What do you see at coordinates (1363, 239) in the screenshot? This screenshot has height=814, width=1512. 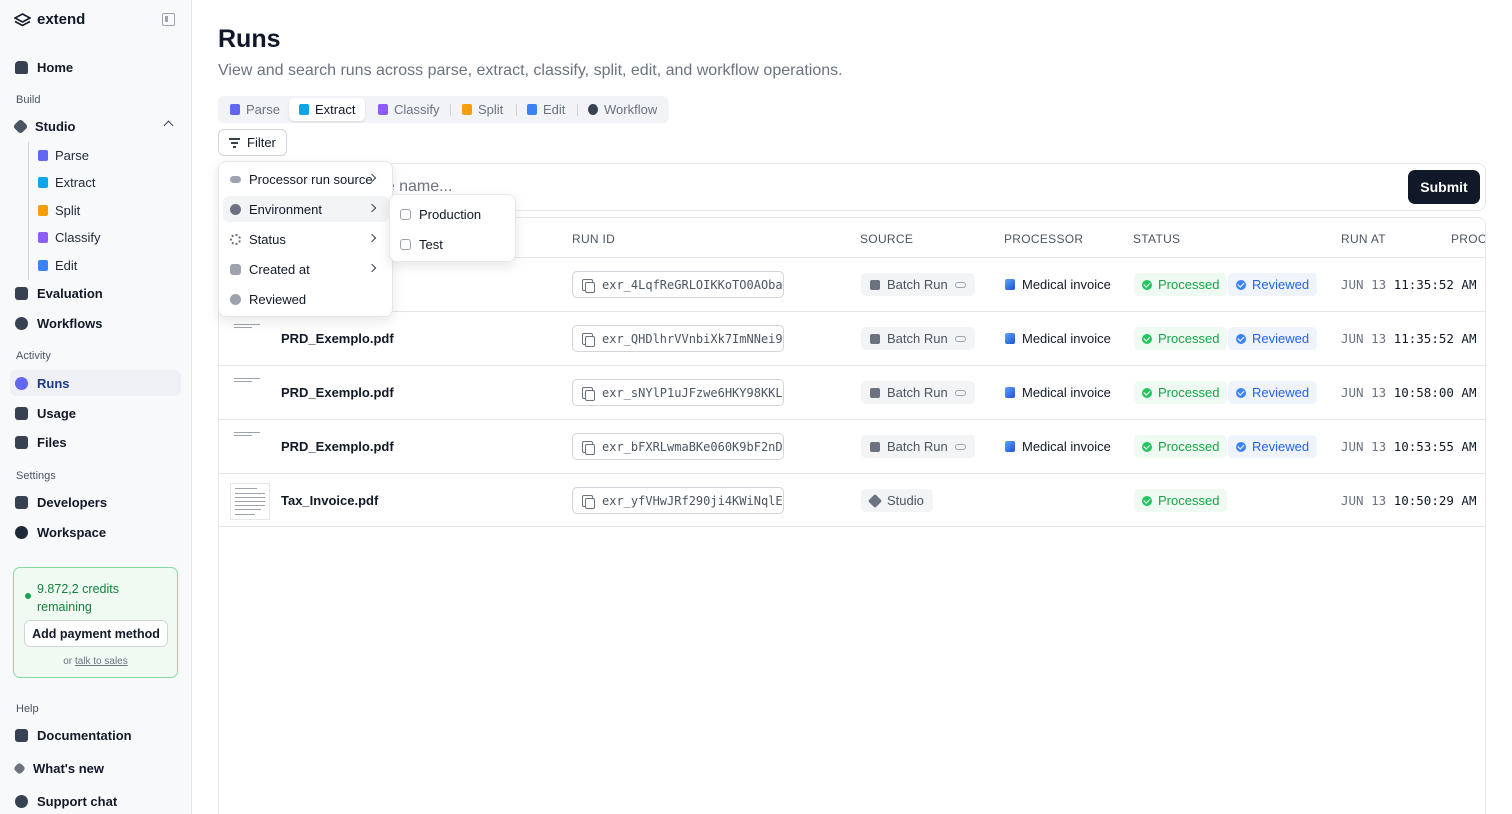 I see `header-run-at: RUN AT` at bounding box center [1363, 239].